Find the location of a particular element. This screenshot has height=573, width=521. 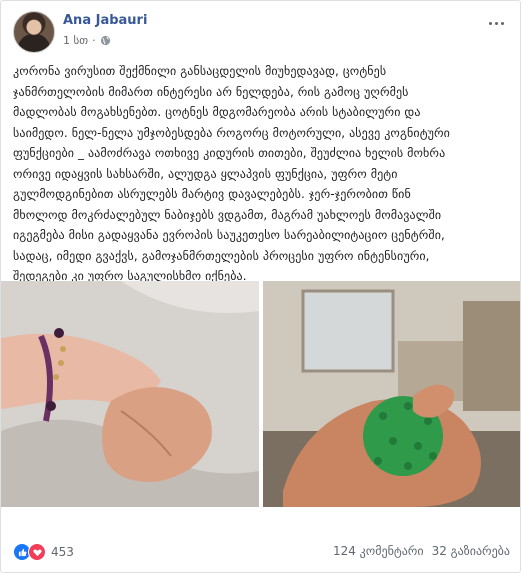

post-footer: 453 124 კომენტარი 32 გაზიარება is located at coordinates (261, 552).